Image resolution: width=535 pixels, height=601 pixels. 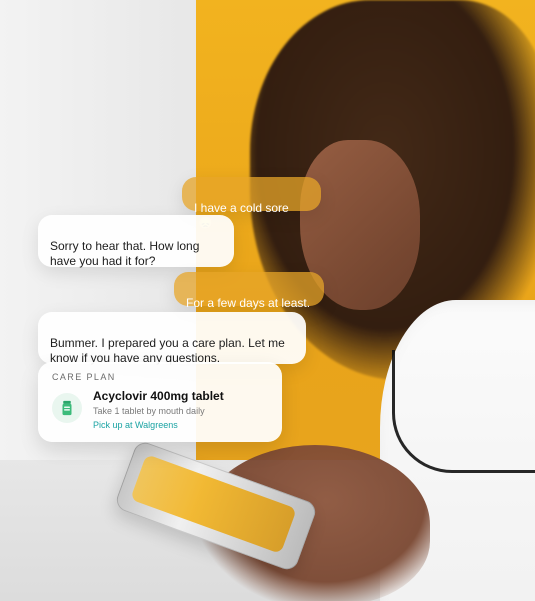 I want to click on care-plan-label: CARE PLAN, so click(x=84, y=377).